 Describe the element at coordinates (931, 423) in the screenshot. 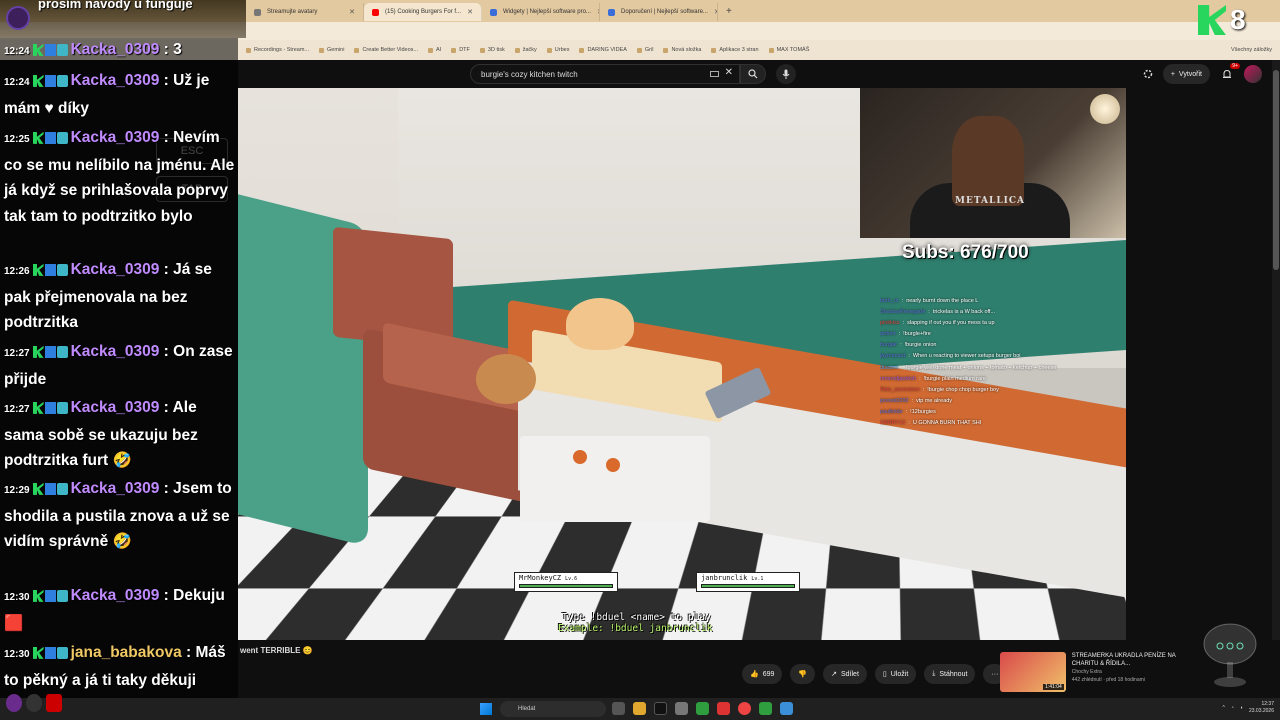

I see `chat-line: CERRY12: U GONNA BURN THAT SHI` at that location.